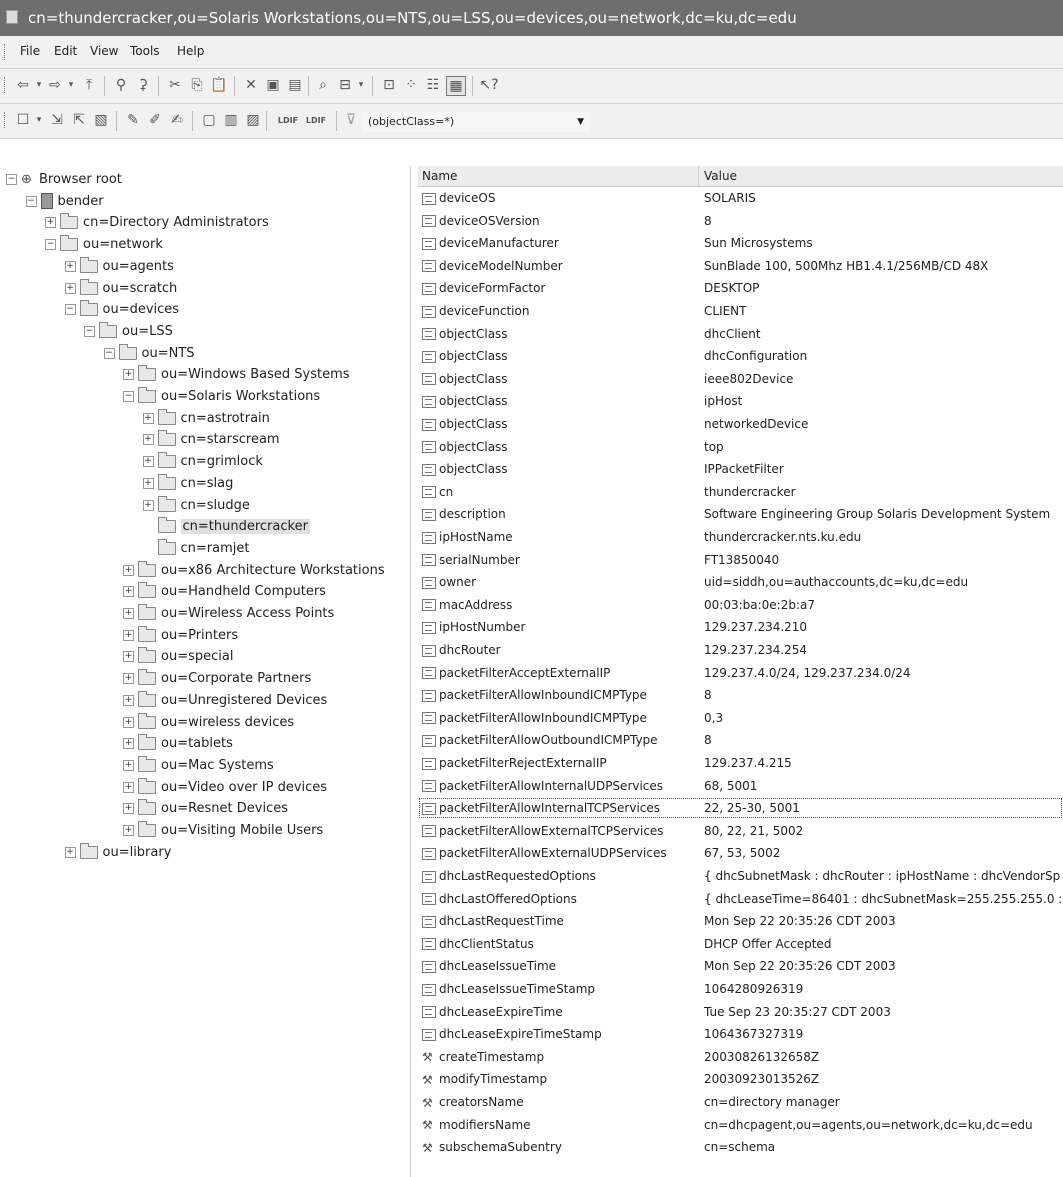  What do you see at coordinates (740, 447) in the screenshot?
I see `table-row: objectClass top` at bounding box center [740, 447].